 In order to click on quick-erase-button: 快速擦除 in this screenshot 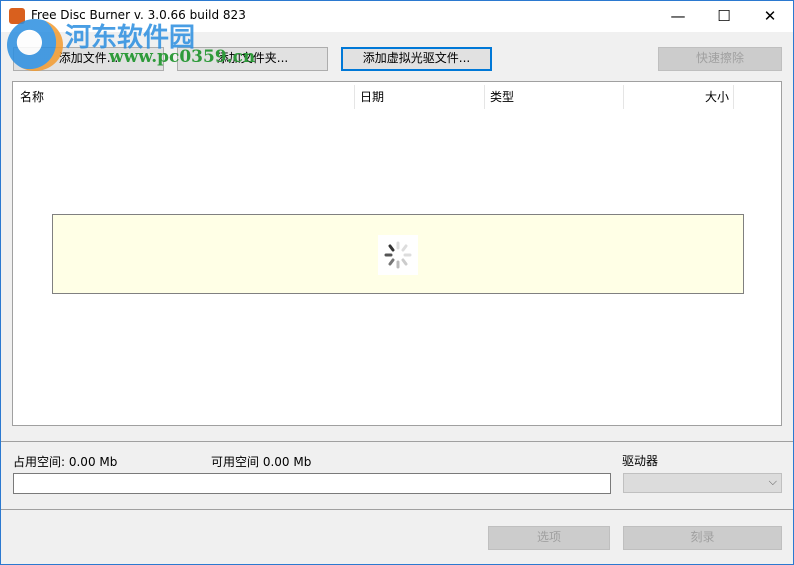, I will do `click(720, 59)`.